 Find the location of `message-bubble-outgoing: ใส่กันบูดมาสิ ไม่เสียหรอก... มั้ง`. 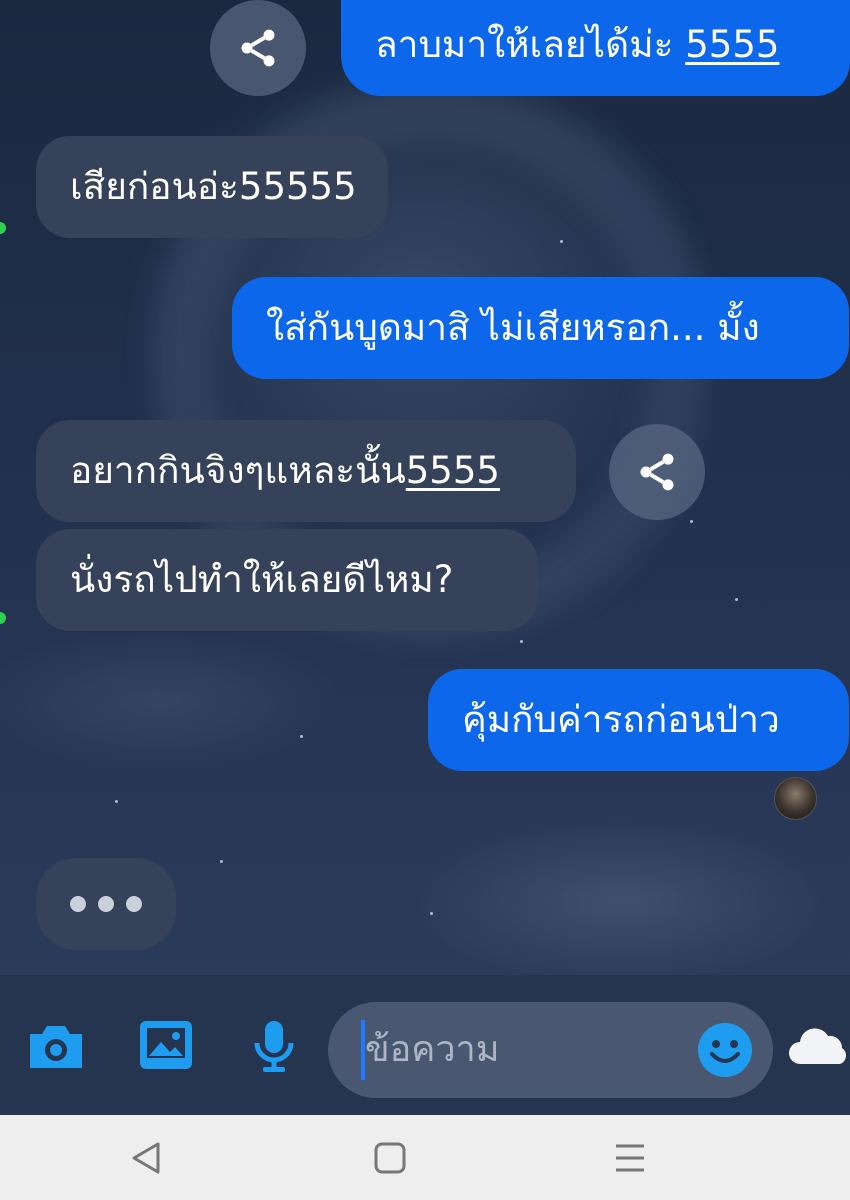

message-bubble-outgoing: ใส่กันบูดมาสิ ไม่เสียหรอก... มั้ง is located at coordinates (540, 328).